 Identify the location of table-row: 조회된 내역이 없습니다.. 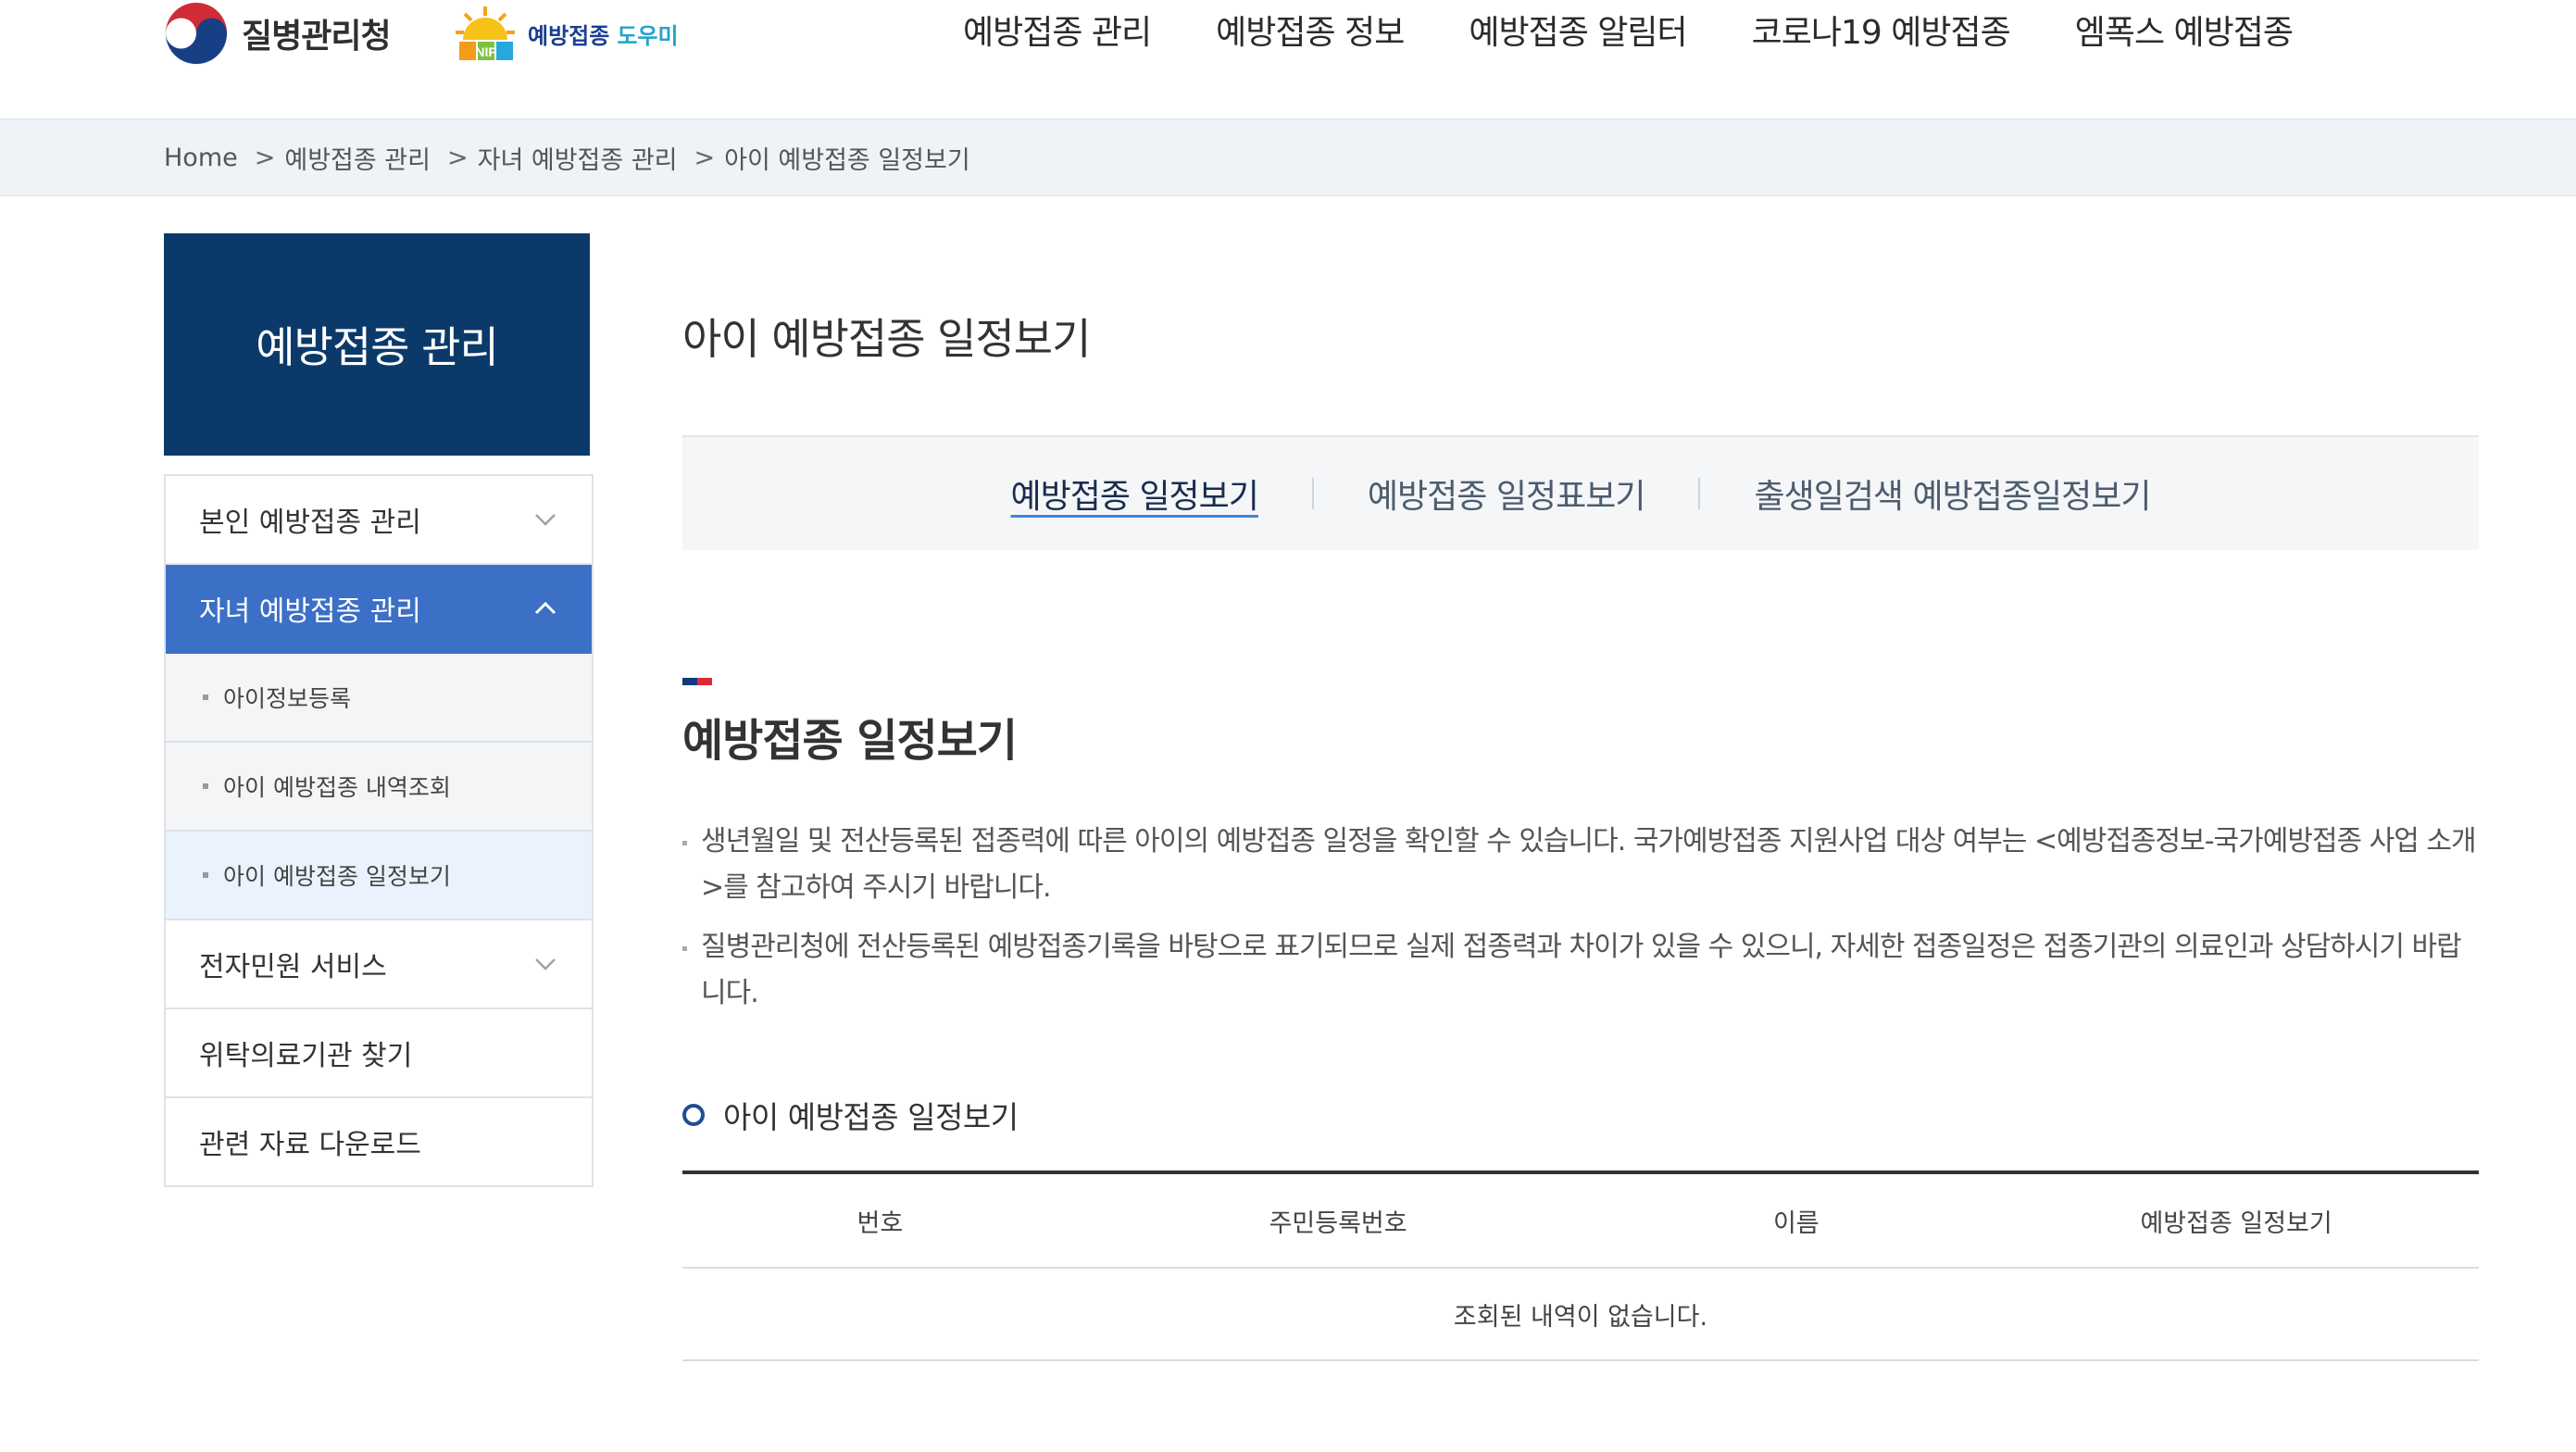
(1581, 1314).